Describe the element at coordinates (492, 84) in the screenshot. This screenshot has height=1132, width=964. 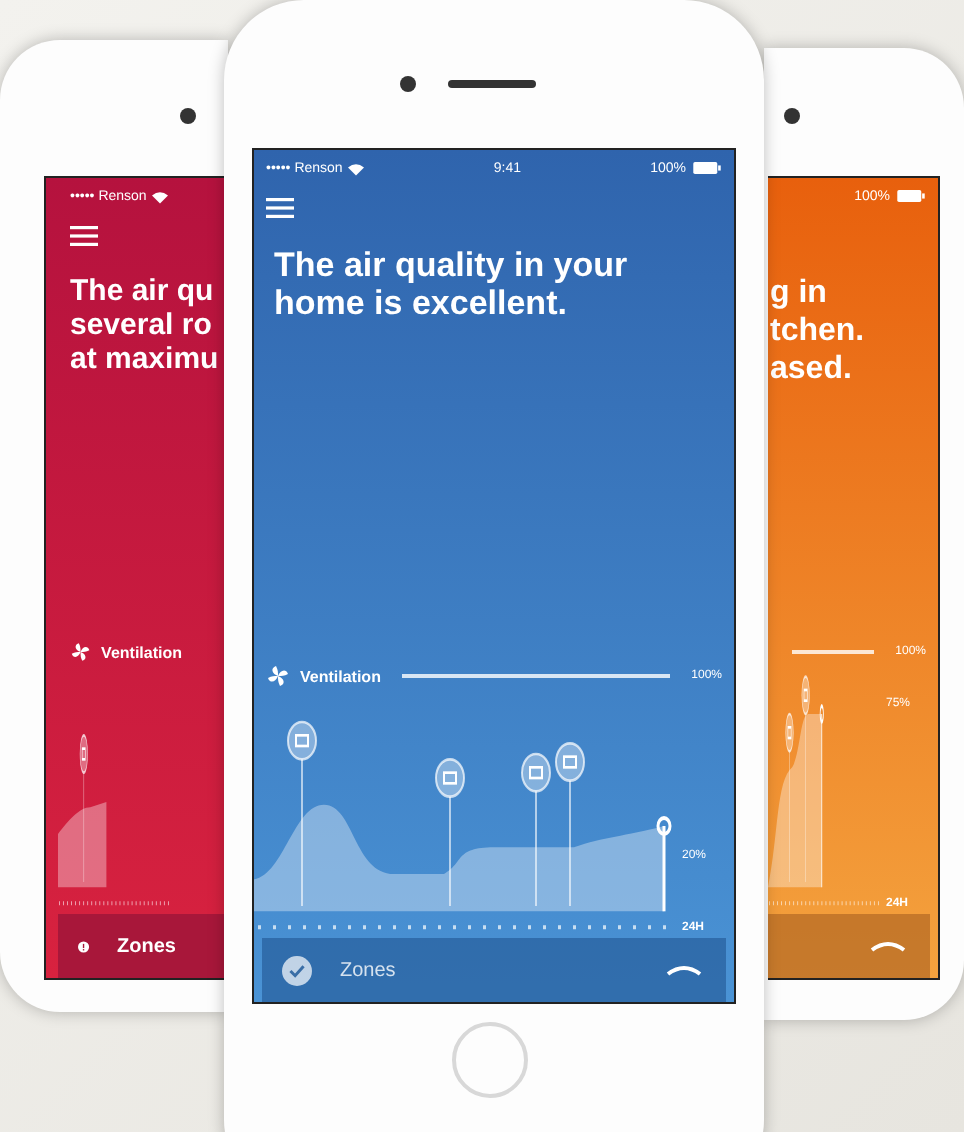
I see `speaker-slot` at that location.